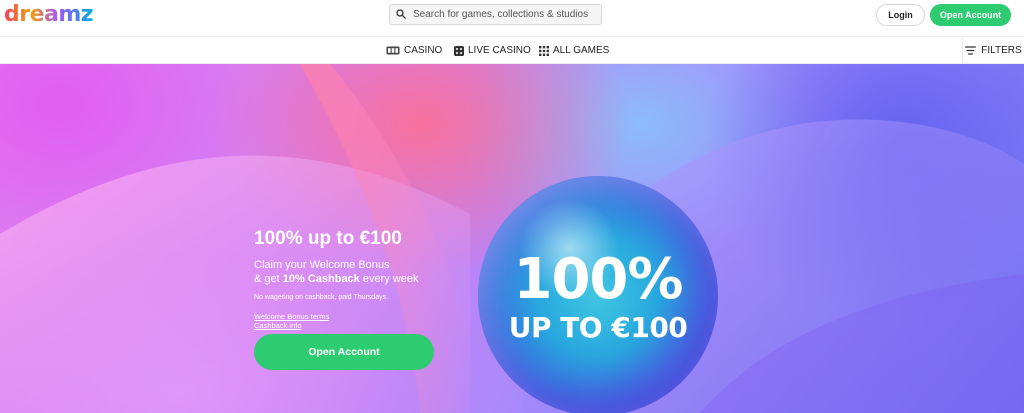 The height and width of the screenshot is (413, 1024). I want to click on dreamz-logo: dreamz, so click(49, 15).